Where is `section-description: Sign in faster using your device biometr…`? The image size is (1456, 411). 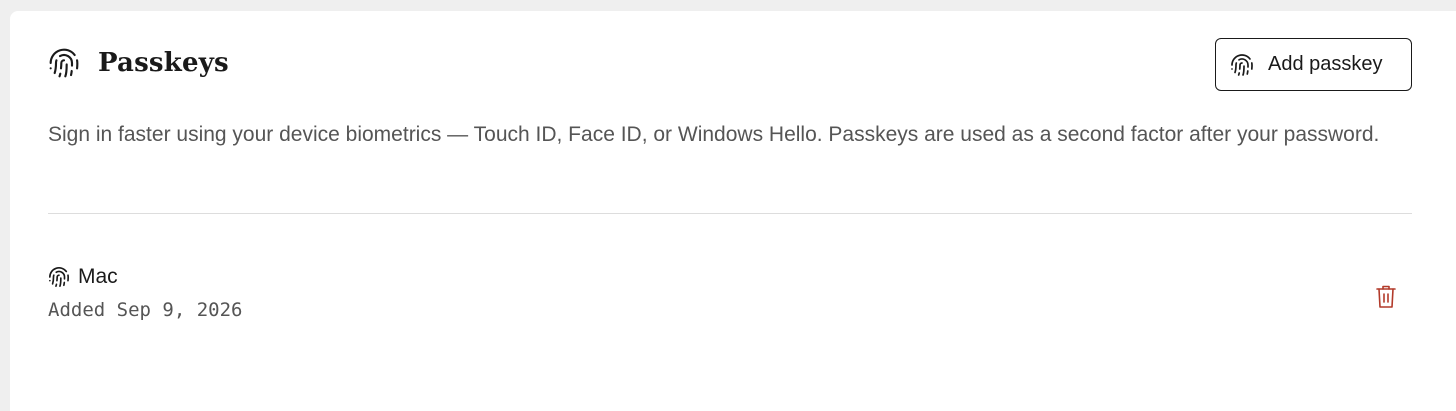
section-description: Sign in faster using your device biometr… is located at coordinates (714, 134).